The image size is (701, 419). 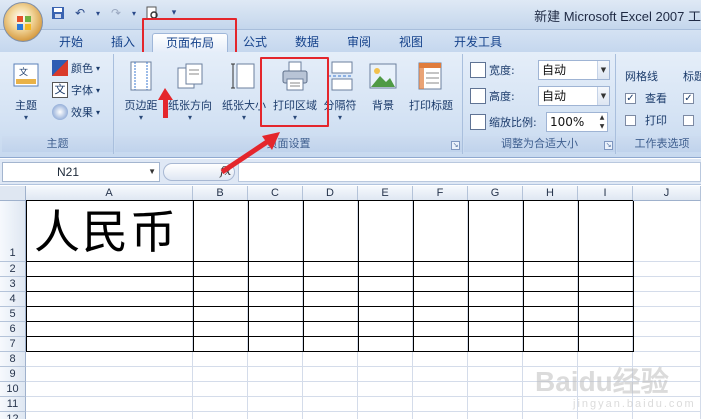 I want to click on colors-button: 颜色 ▾, so click(x=76, y=68).